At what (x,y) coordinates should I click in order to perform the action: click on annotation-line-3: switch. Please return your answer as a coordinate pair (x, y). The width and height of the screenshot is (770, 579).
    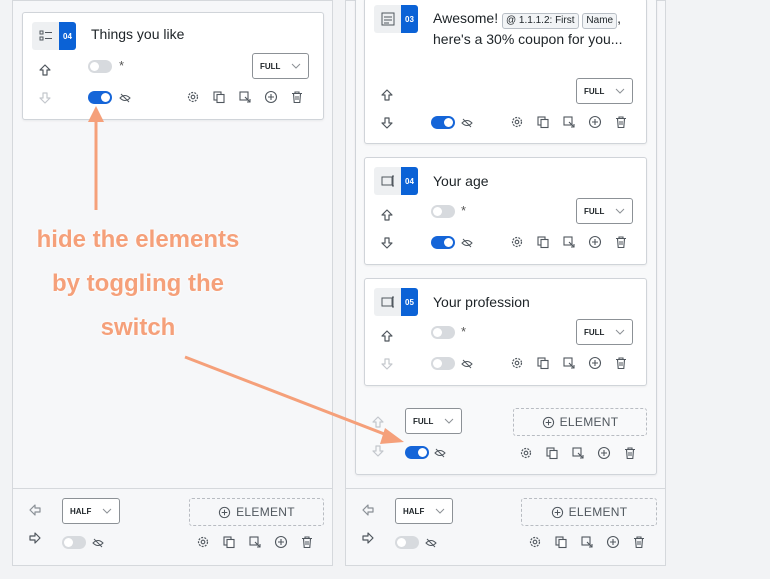
    Looking at the image, I should click on (138, 327).